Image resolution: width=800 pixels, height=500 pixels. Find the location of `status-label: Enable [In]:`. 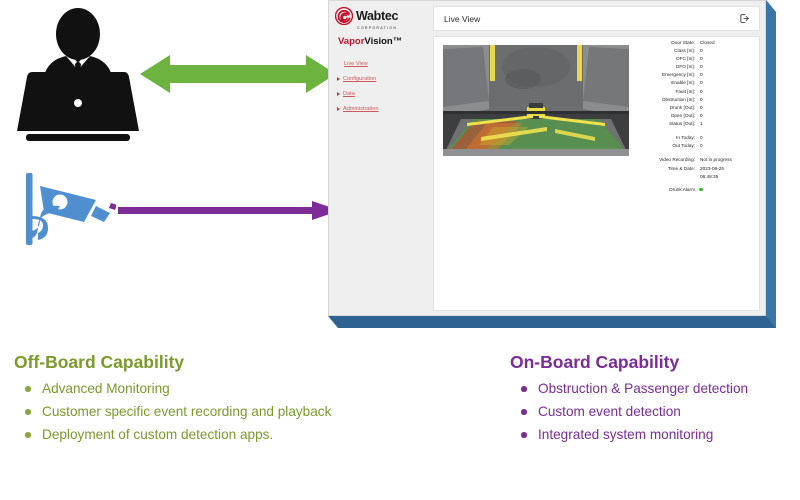

status-label: Enable [In]: is located at coordinates (683, 83).